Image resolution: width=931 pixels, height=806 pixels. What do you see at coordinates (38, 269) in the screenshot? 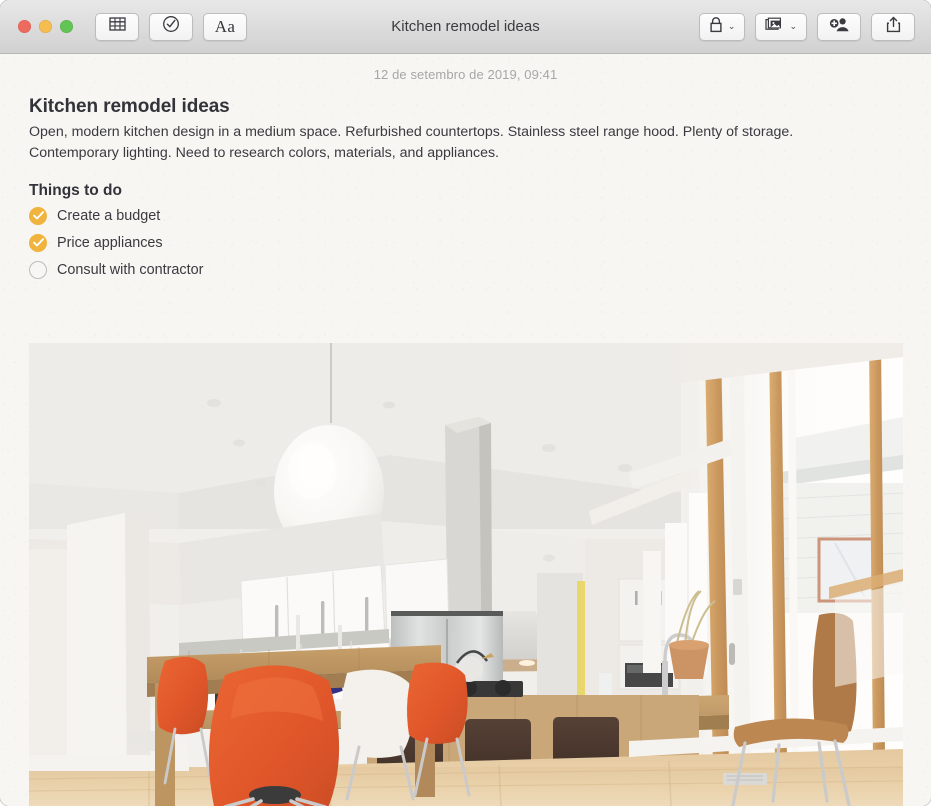
I see `checkbox-empty-icon` at bounding box center [38, 269].